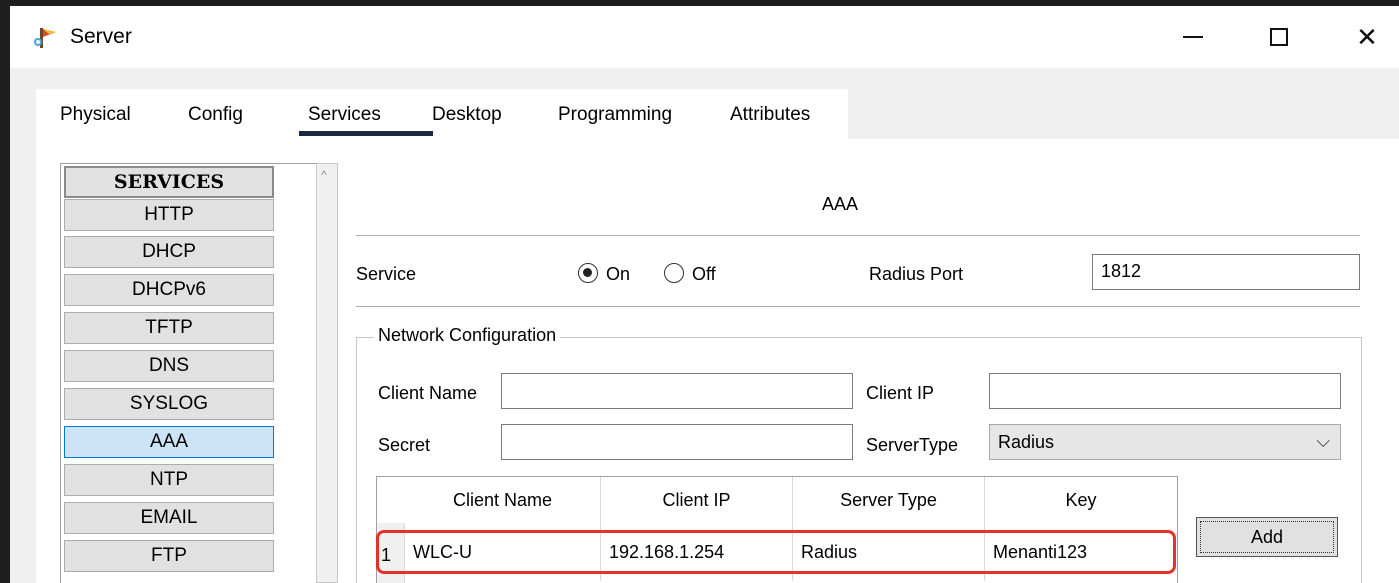  What do you see at coordinates (169, 366) in the screenshot?
I see `service-item-dns: DNS` at bounding box center [169, 366].